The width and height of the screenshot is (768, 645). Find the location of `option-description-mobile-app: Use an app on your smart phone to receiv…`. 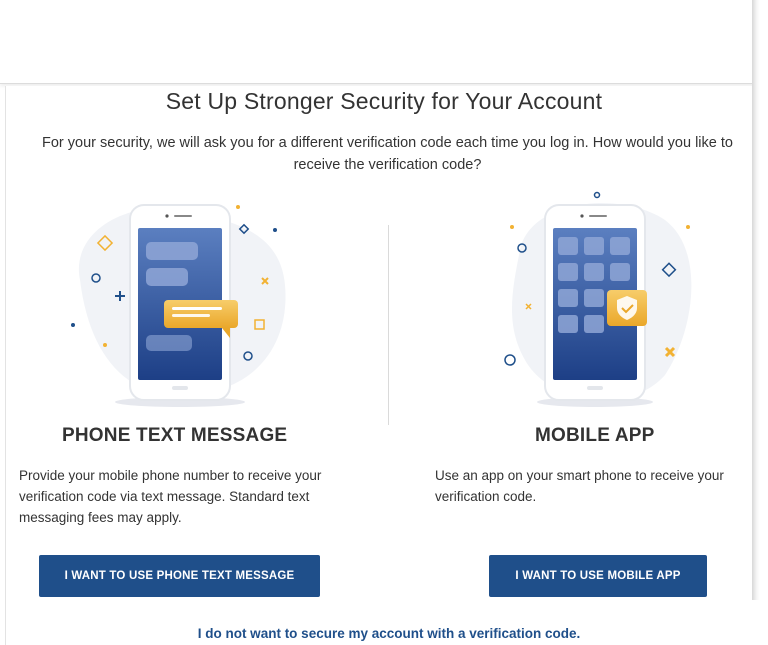

option-description-mobile-app: Use an app on your smart phone to receiv… is located at coordinates (579, 486).